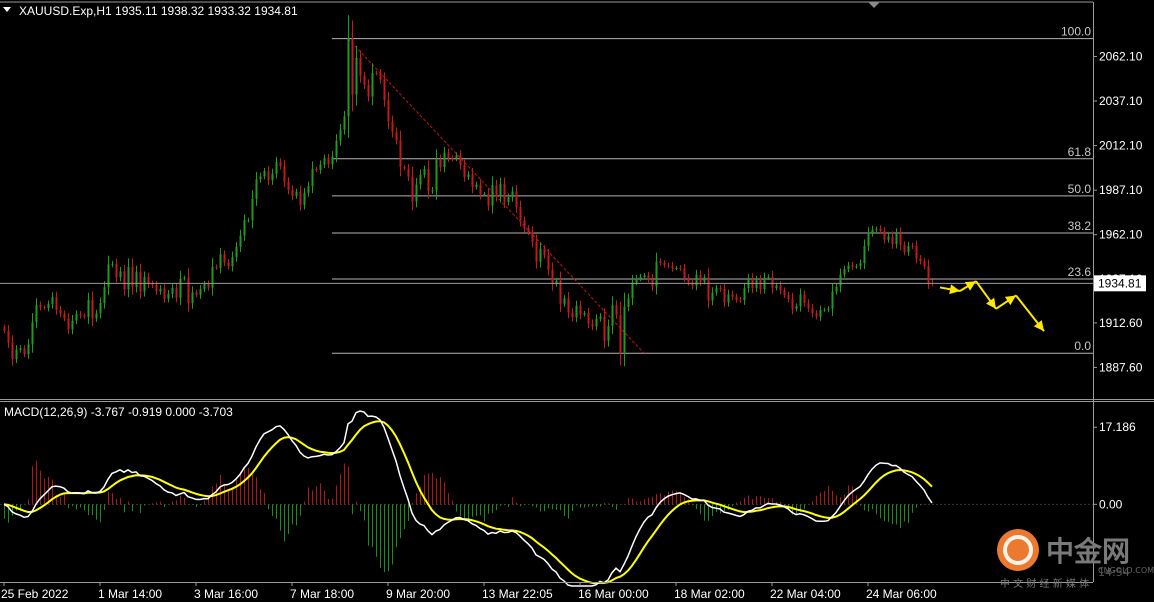 This screenshot has width=1154, height=602. I want to click on watermark-cn-text: 中金网, so click(1088, 551).